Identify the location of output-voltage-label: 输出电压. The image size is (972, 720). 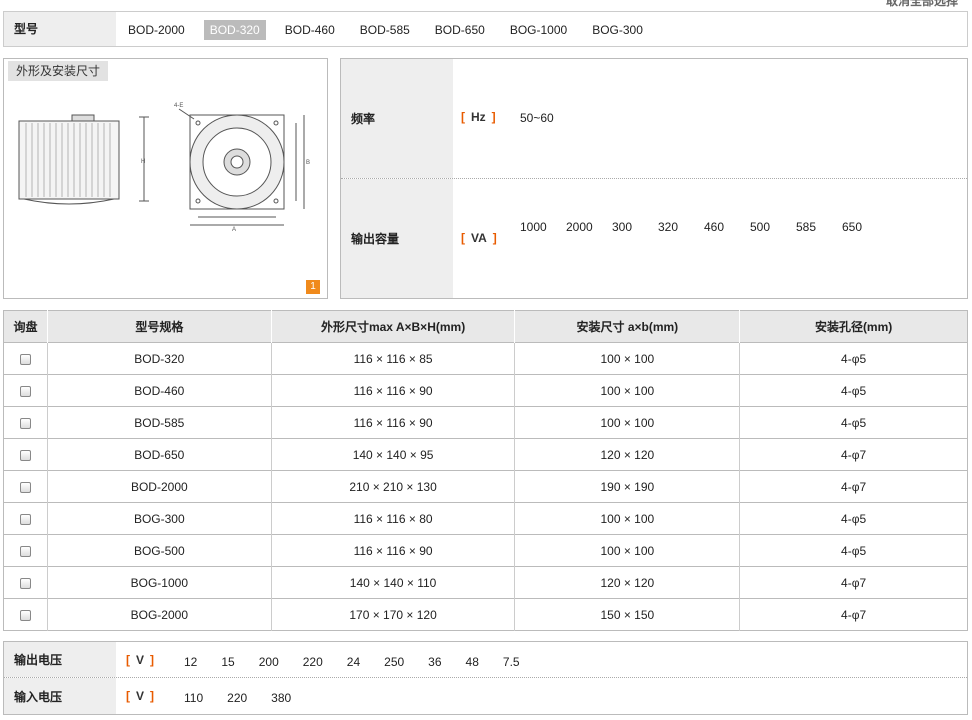
(60, 659).